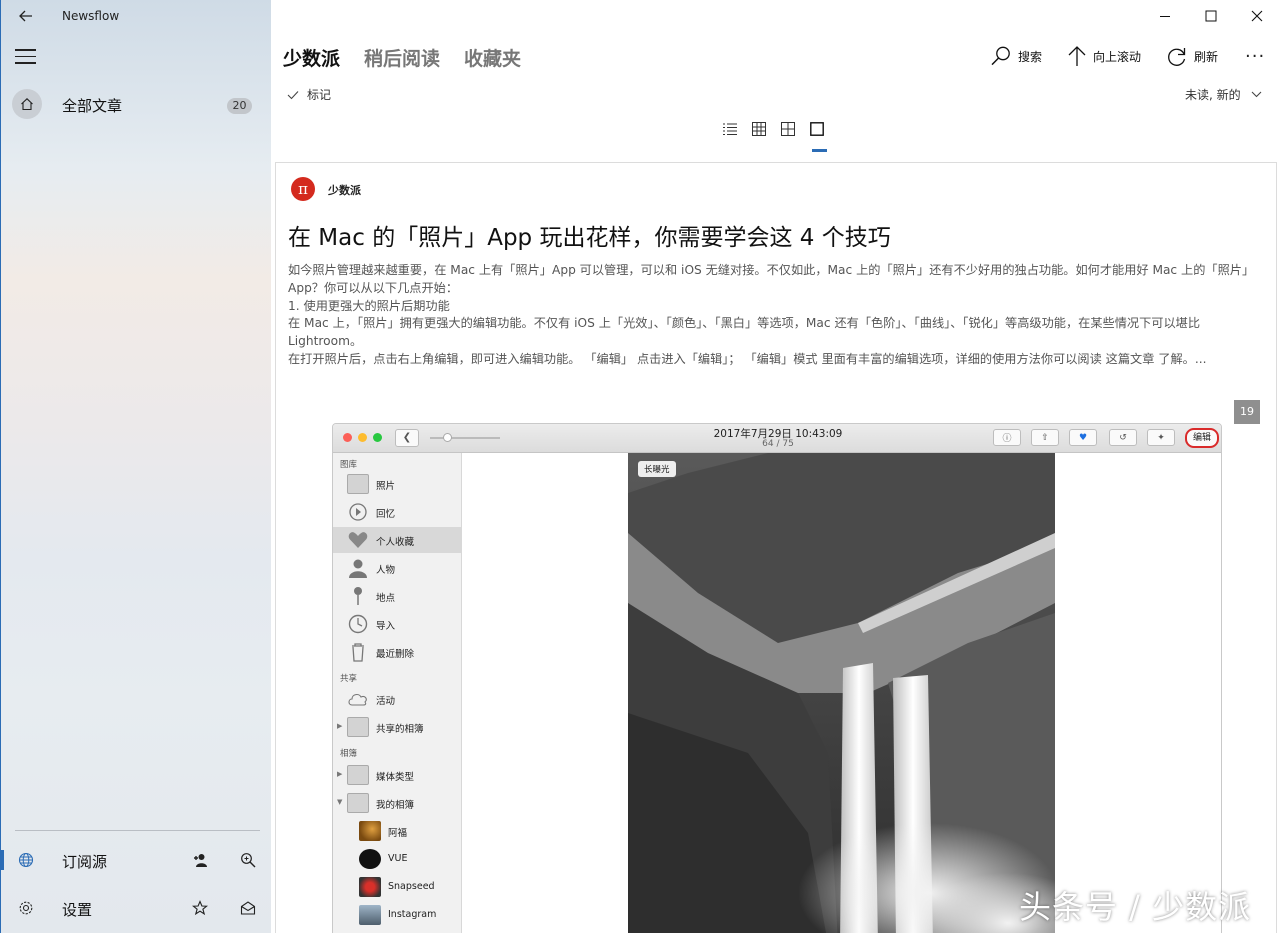 This screenshot has width=1281, height=933. I want to click on mac-sidebar-item: 人物, so click(397, 568).